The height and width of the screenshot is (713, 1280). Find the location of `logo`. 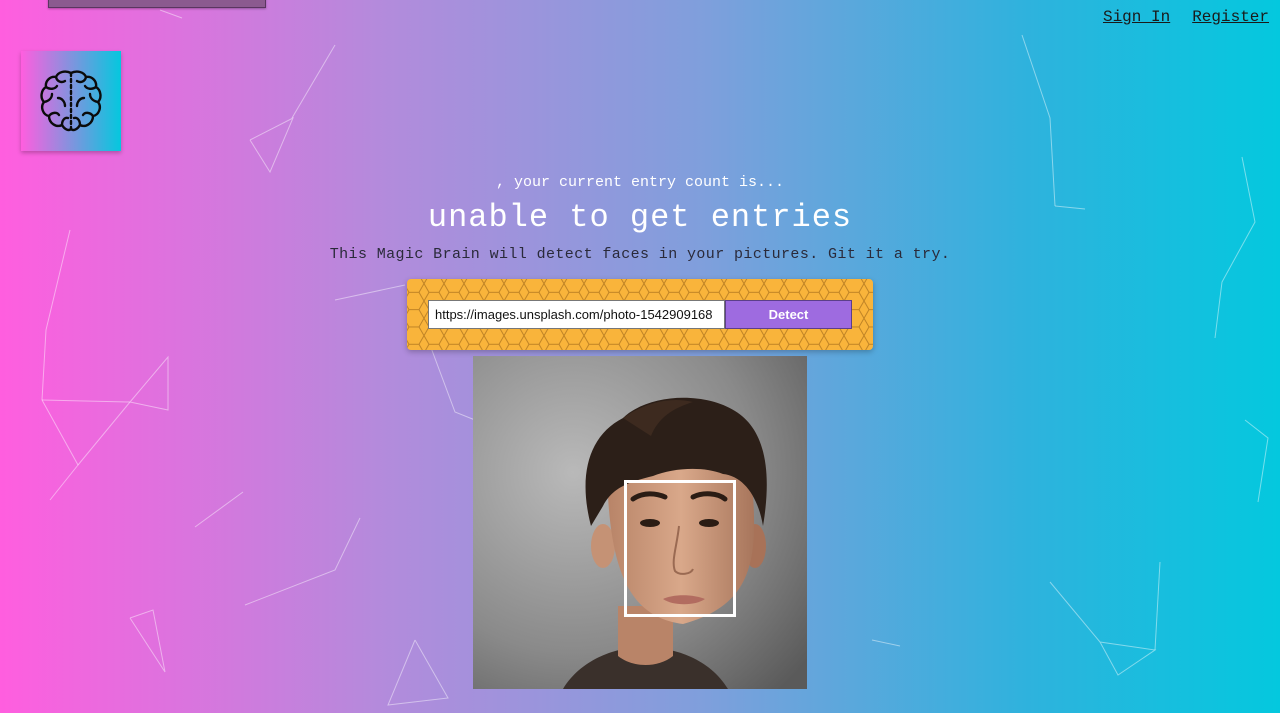

logo is located at coordinates (71, 101).